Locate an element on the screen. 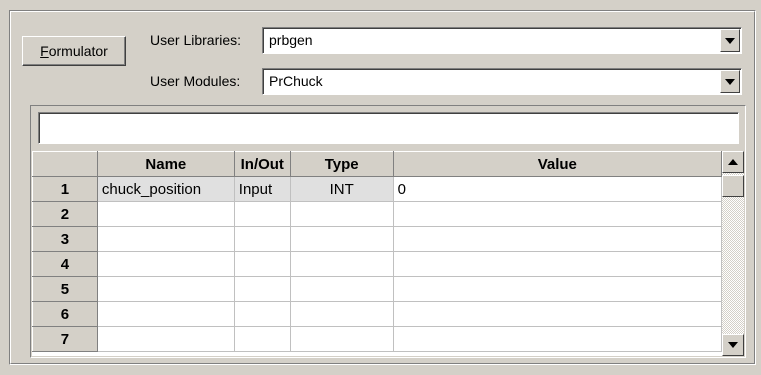 The height and width of the screenshot is (375, 761). user-libraries-dropdown-button is located at coordinates (730, 40).